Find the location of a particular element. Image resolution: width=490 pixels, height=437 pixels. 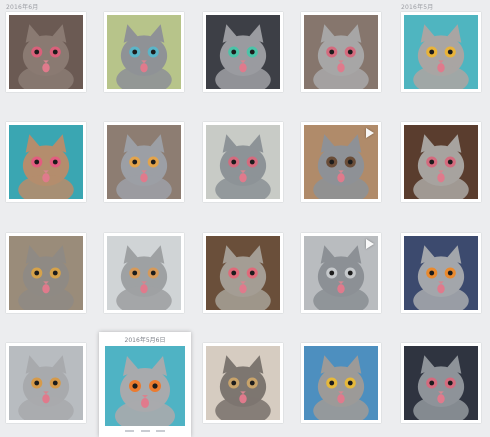

photo-thumbnail-r4c3 is located at coordinates (243, 383).